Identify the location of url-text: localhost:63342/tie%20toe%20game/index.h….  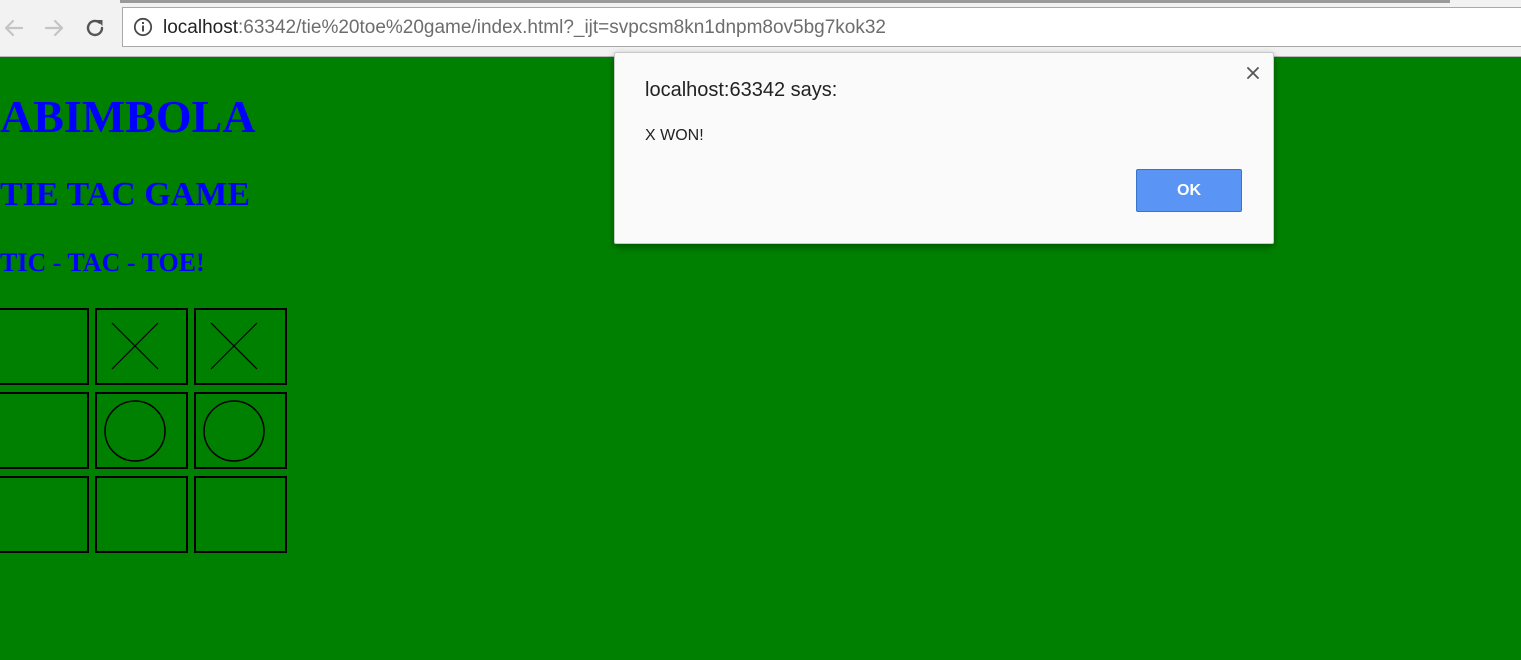
(524, 28).